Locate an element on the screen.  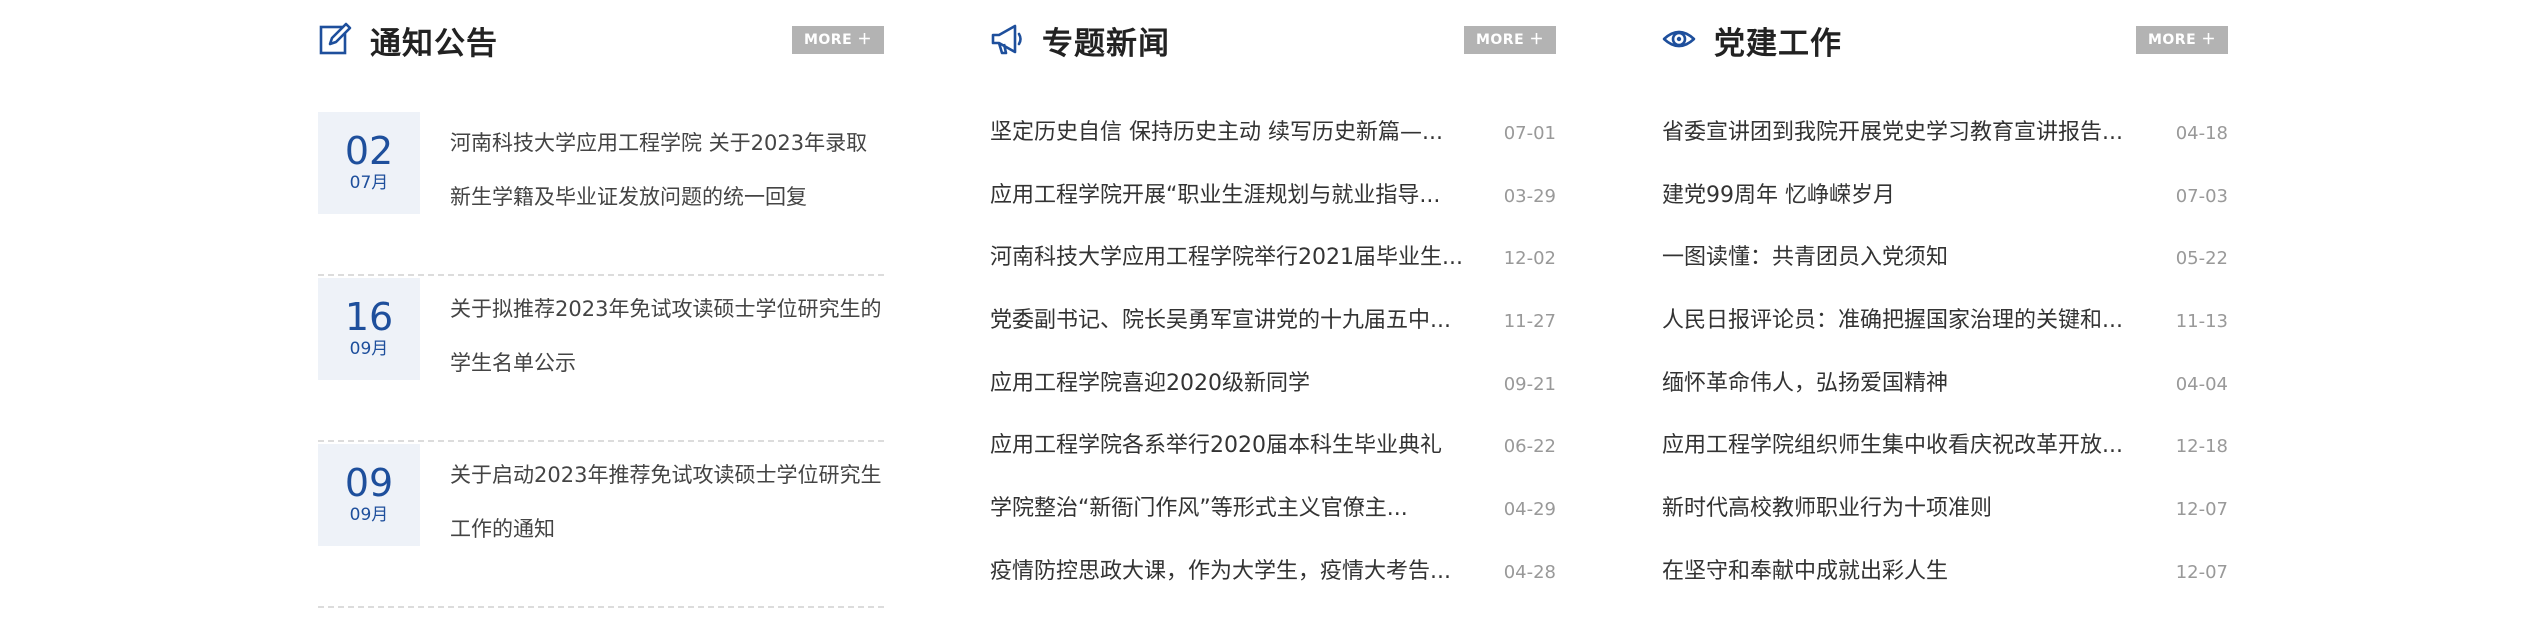
party-item-date: 12-18 is located at coordinates (2201, 447).